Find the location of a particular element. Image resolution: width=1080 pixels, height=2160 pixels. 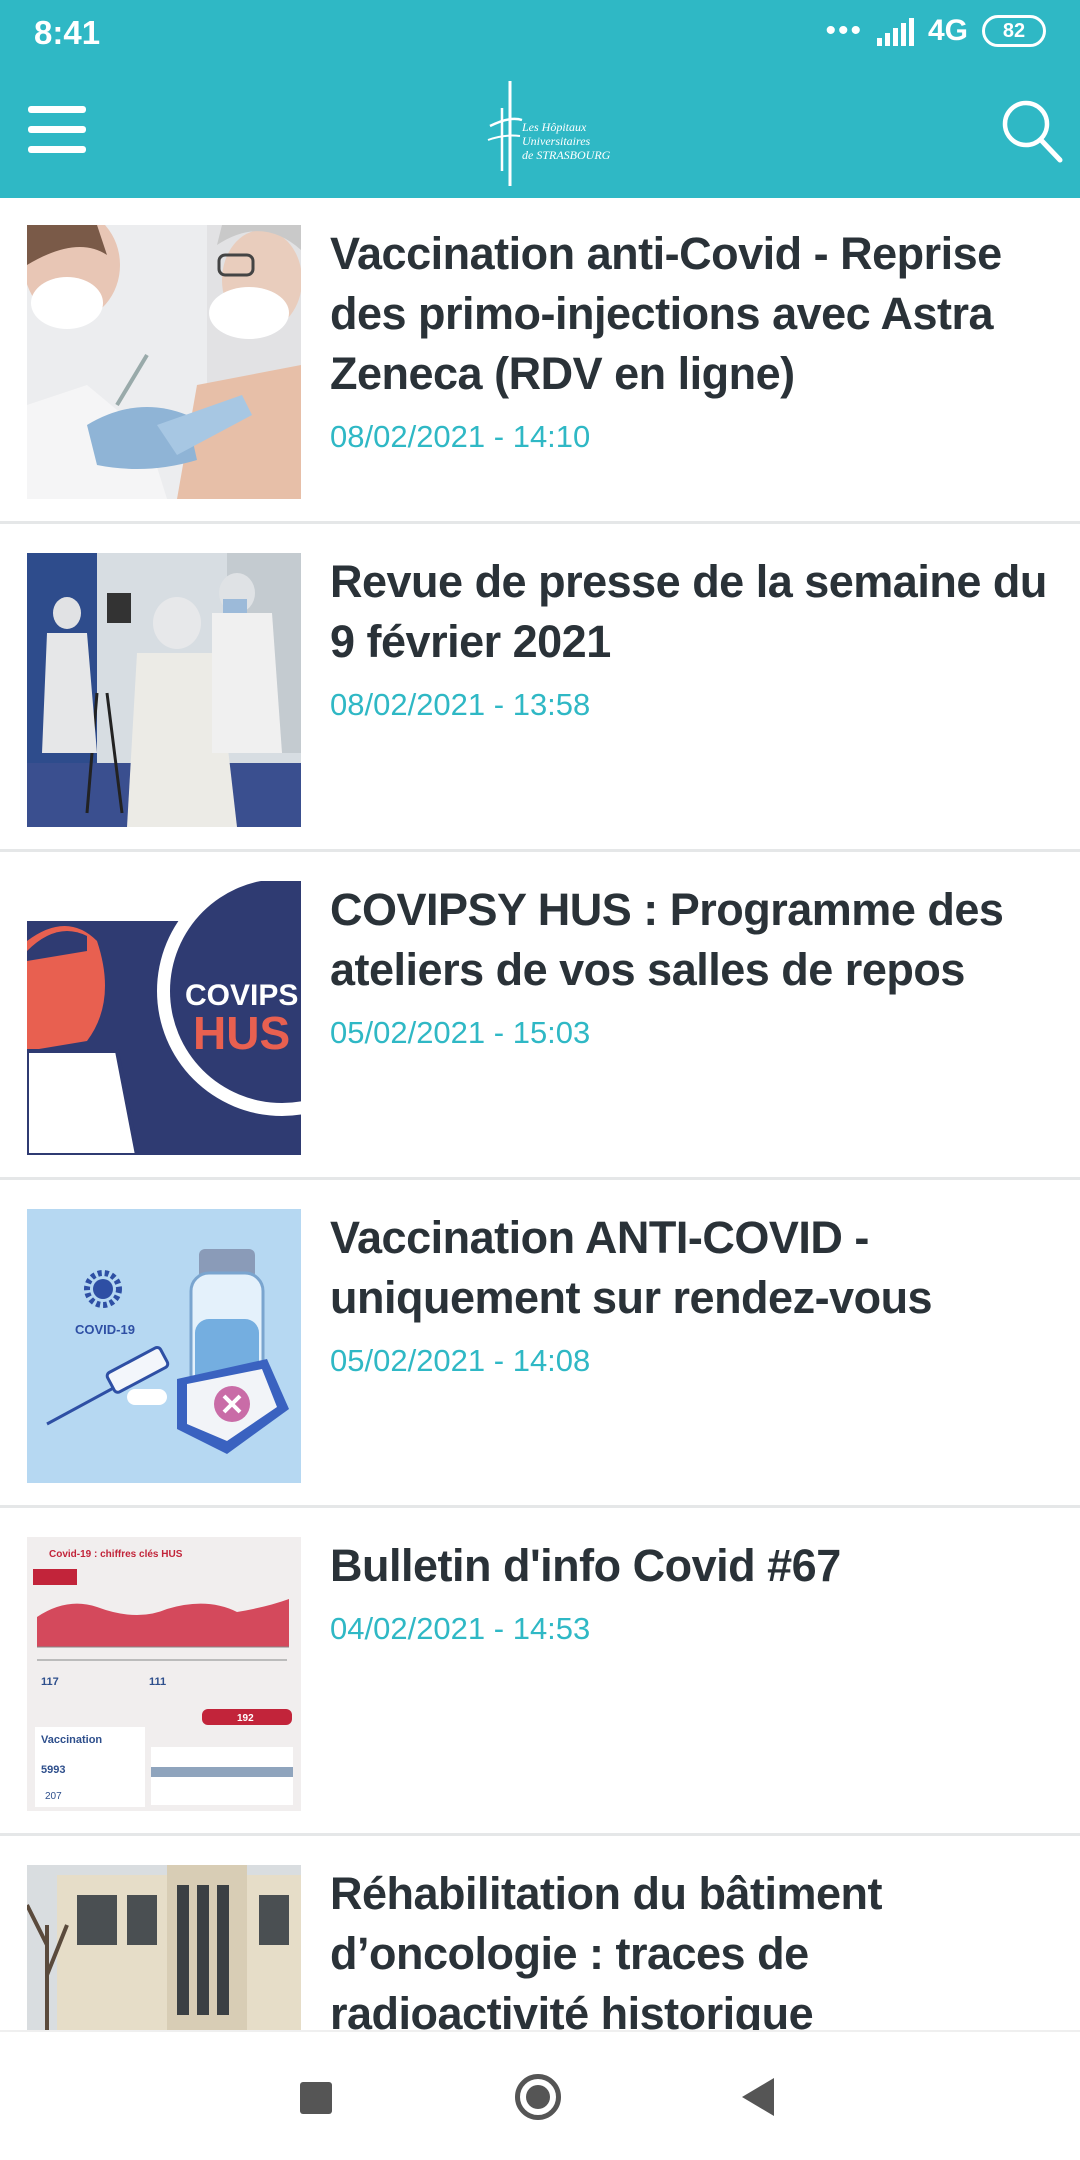

svg-text: 111 is located at coordinates (157, 1682).